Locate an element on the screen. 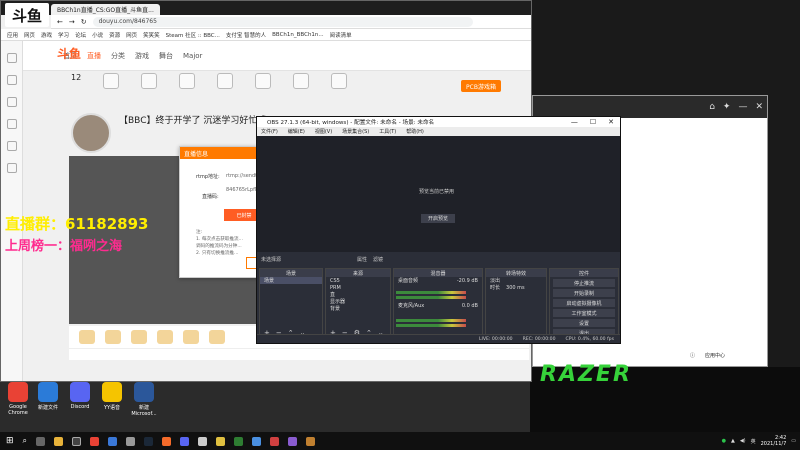 The image size is (800, 450). bookmark-item: 应用 is located at coordinates (12, 35).